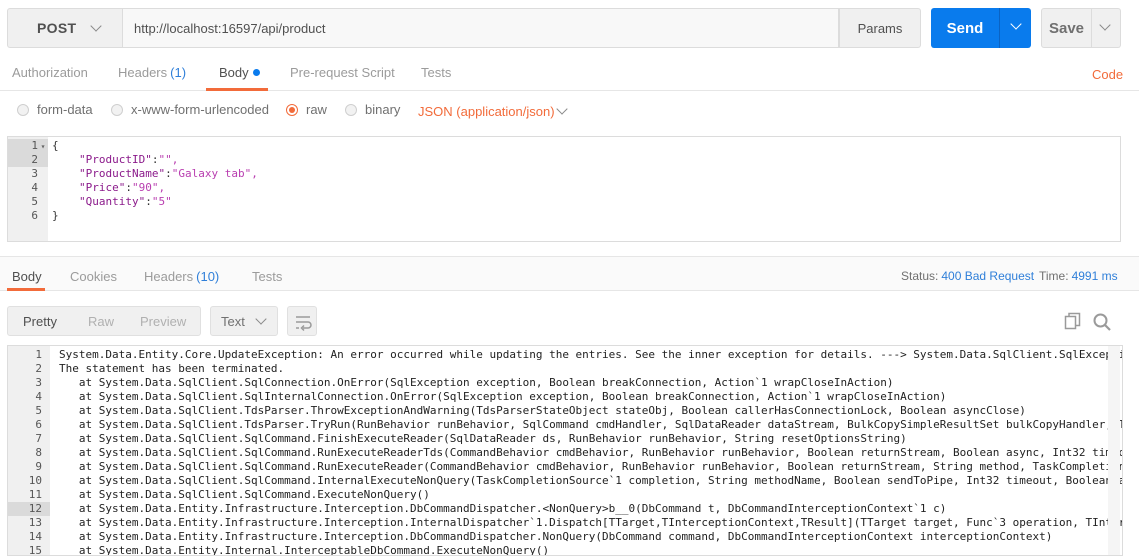 Image resolution: width=1139 pixels, height=556 pixels. What do you see at coordinates (101, 321) in the screenshot?
I see `view-raw-button: Raw` at bounding box center [101, 321].